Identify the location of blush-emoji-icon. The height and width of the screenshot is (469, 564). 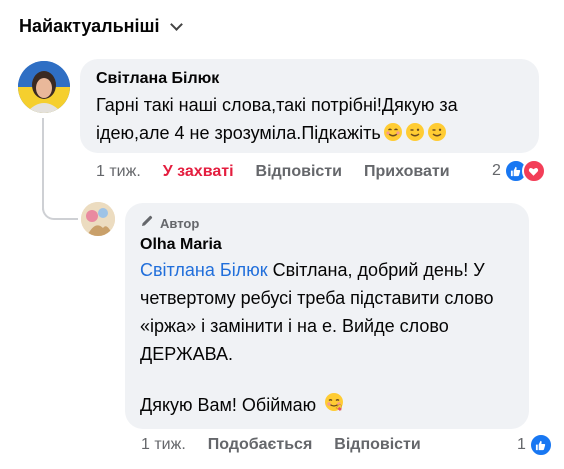
(393, 132).